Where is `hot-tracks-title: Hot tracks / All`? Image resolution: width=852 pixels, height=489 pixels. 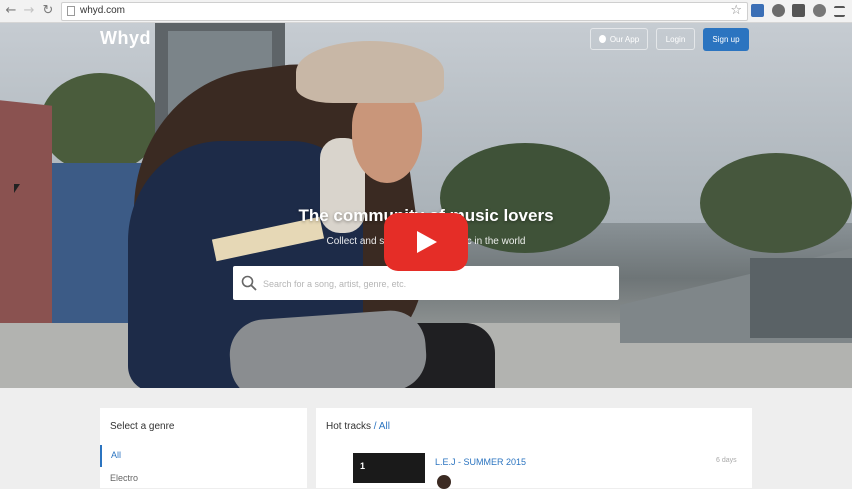 hot-tracks-title: Hot tracks / All is located at coordinates (358, 426).